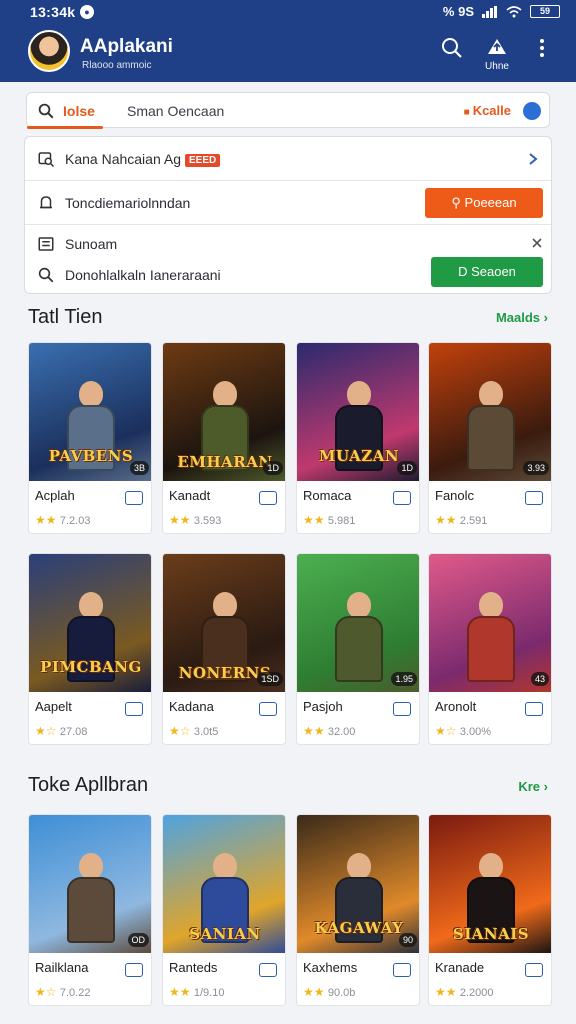 The width and height of the screenshot is (576, 1024). I want to click on battery-icon: 59, so click(545, 11).